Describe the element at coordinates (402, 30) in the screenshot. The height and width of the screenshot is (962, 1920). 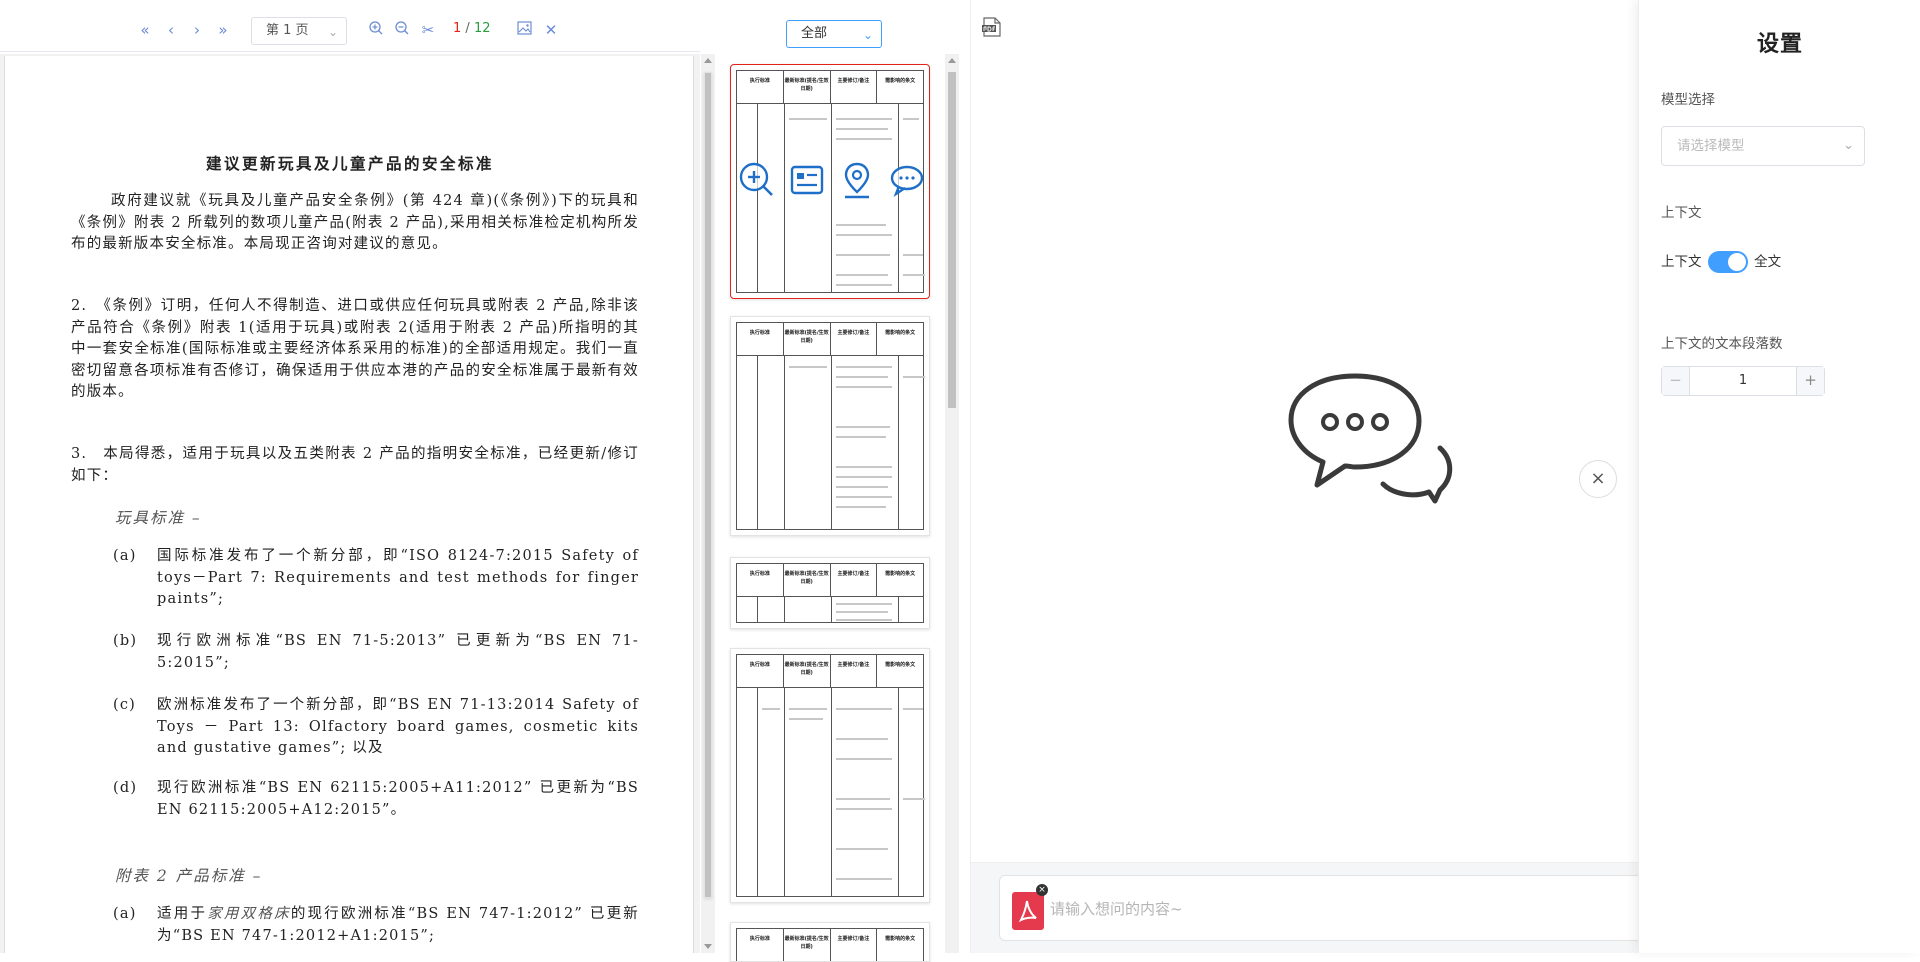
I see `zoom-out-icon` at that location.